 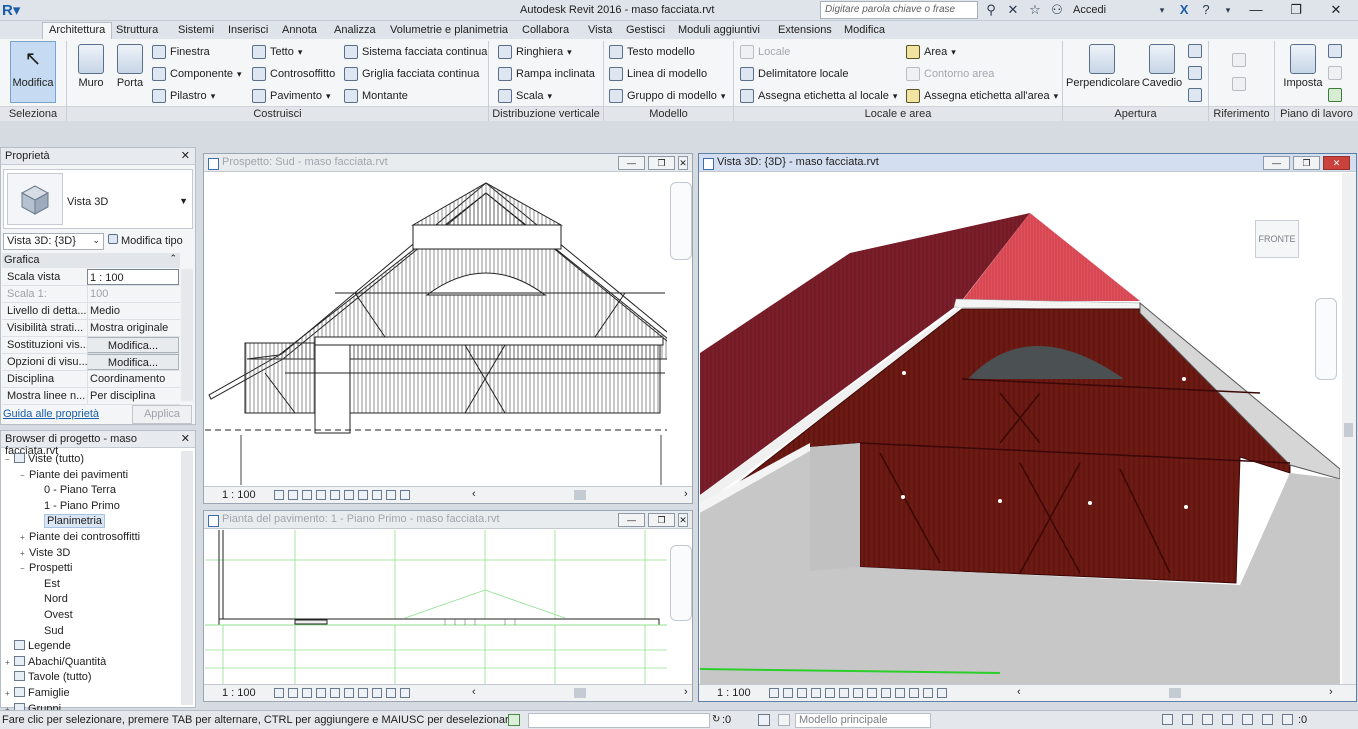 I want to click on window-button: Finestra, so click(x=181, y=52).